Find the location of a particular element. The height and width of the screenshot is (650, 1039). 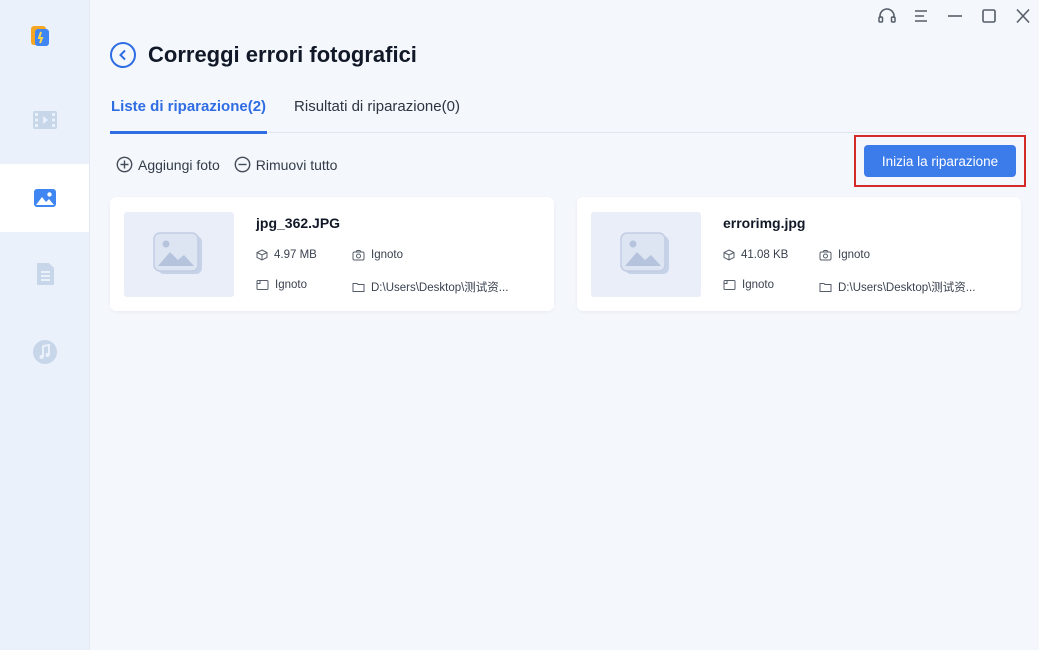

back-button is located at coordinates (123, 55).